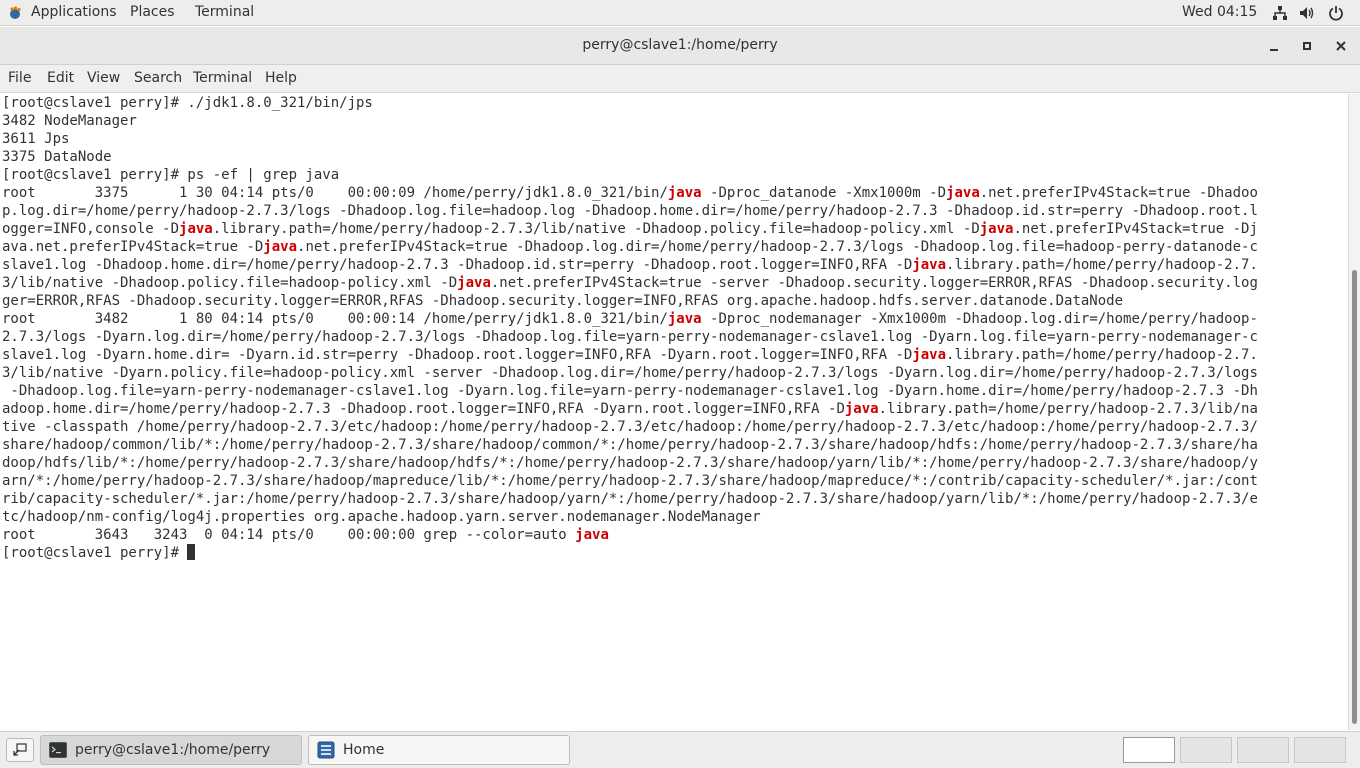  I want to click on task-terminal: perry@cslave1:/home/perry, so click(171, 750).